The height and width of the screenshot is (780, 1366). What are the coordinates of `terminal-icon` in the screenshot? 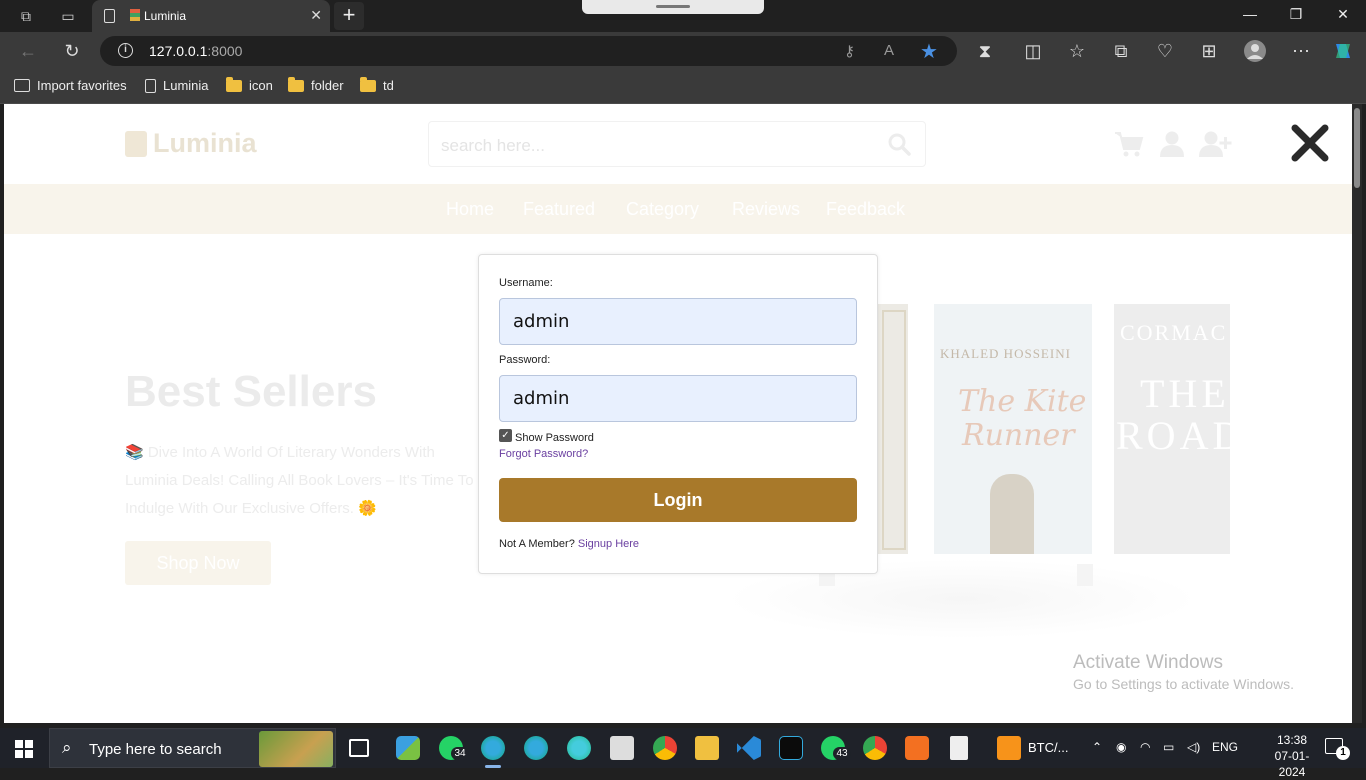 It's located at (791, 748).